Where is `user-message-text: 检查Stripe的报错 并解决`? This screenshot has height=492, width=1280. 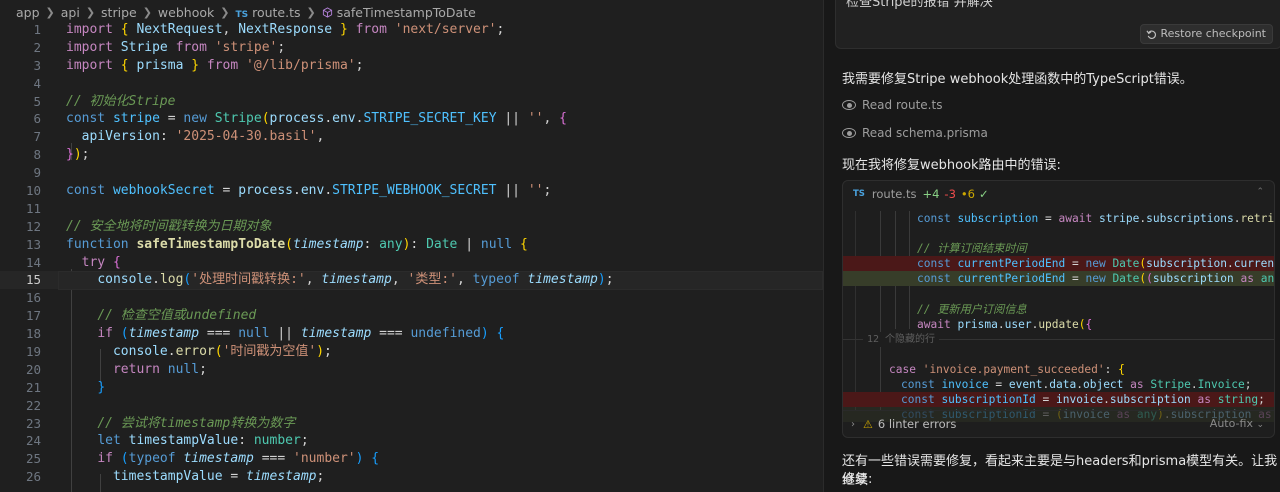 user-message-text: 检查Stripe的报错 并解决 is located at coordinates (919, 5).